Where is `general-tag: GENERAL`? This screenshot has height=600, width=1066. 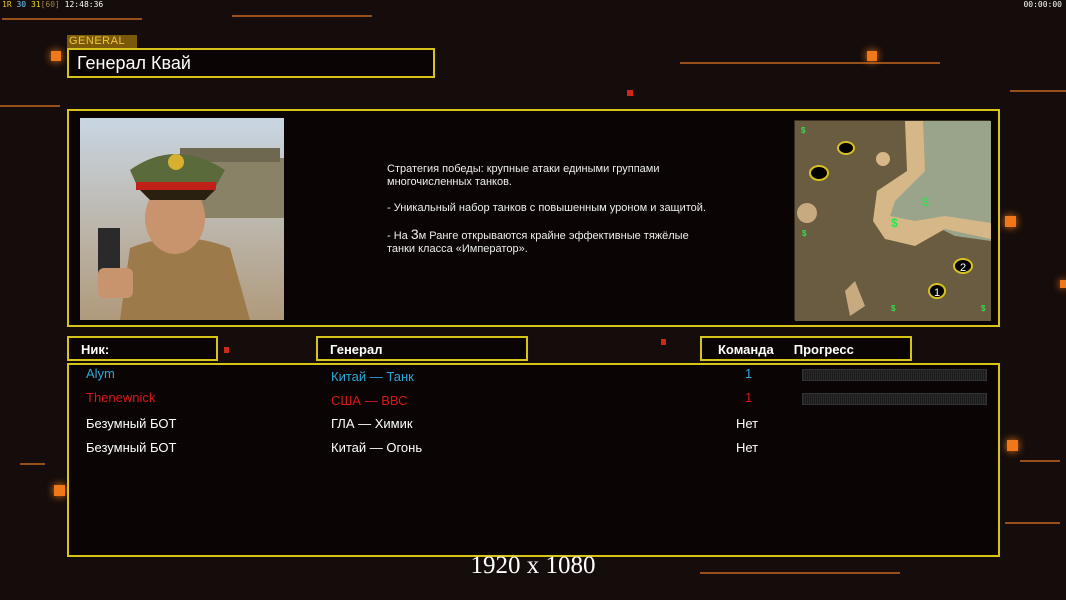
general-tag: GENERAL is located at coordinates (102, 41).